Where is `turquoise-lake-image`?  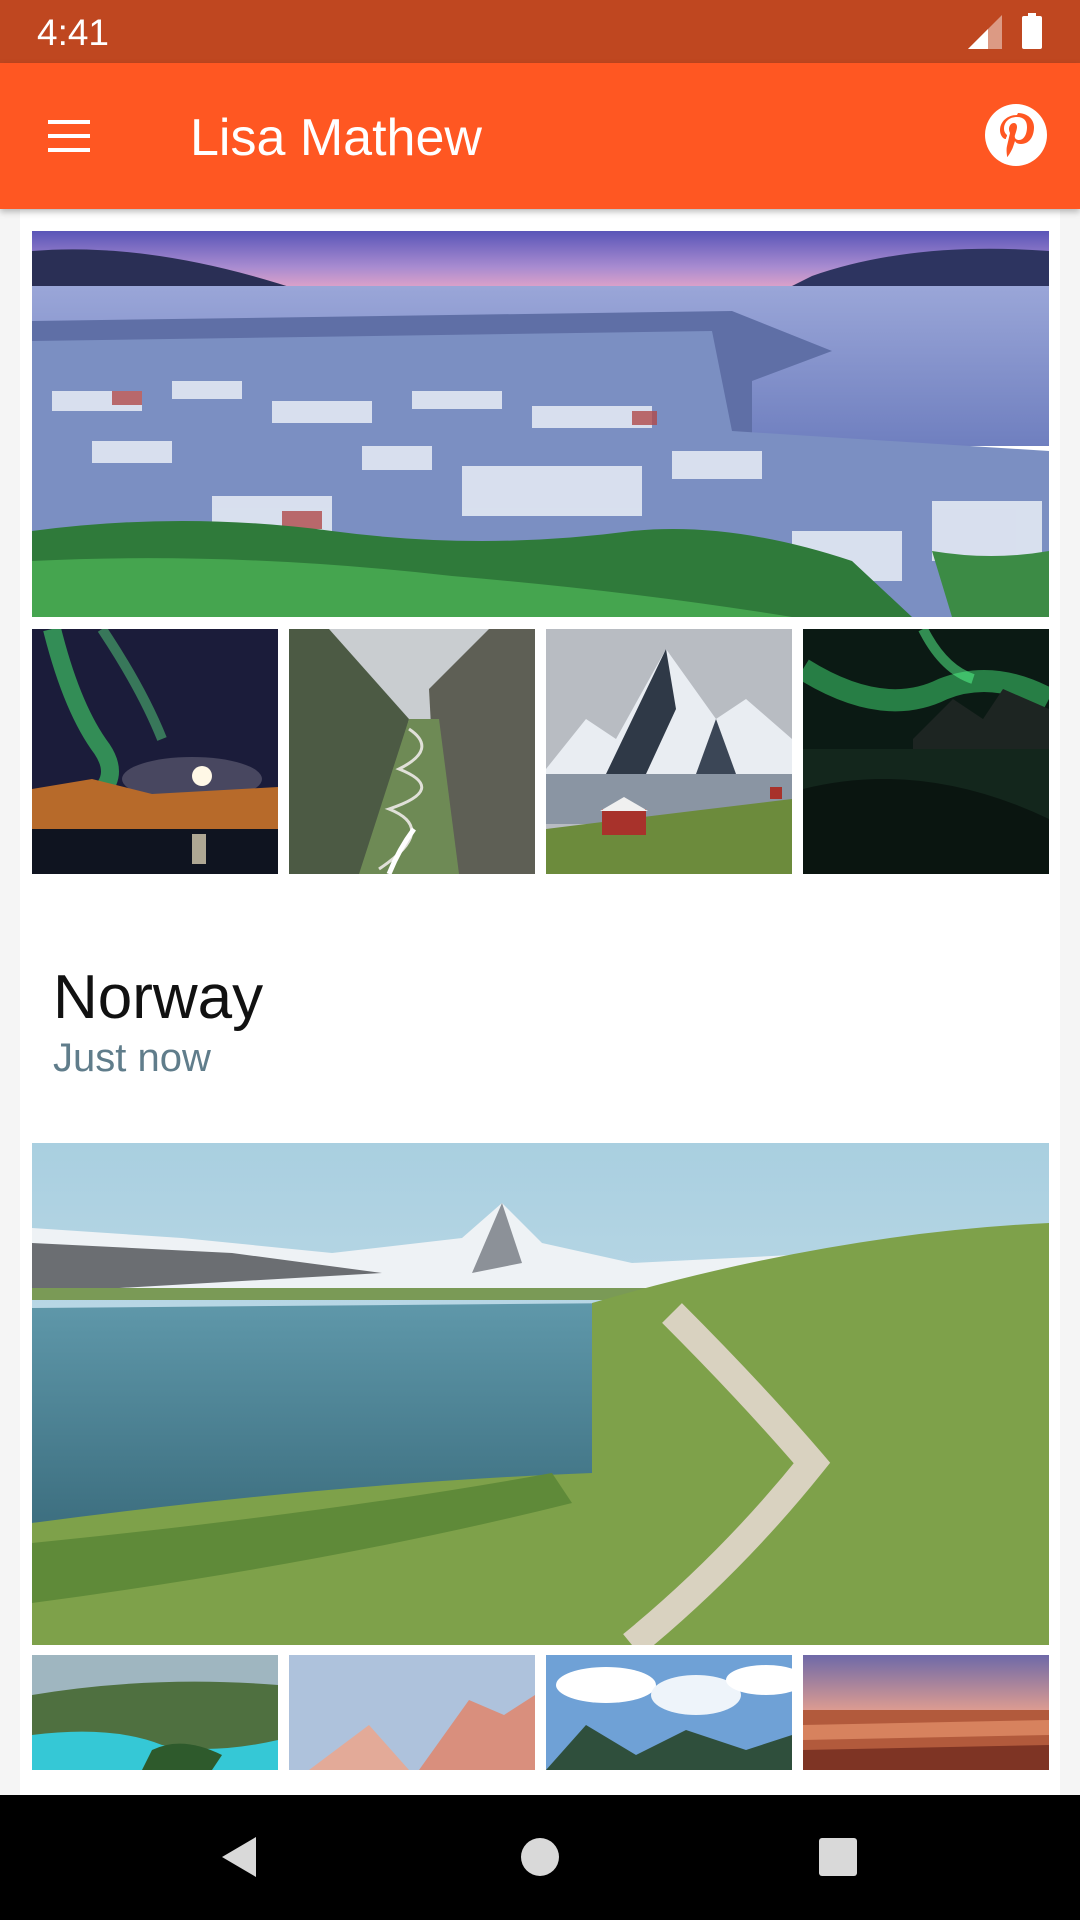
turquoise-lake-image is located at coordinates (155, 1712).